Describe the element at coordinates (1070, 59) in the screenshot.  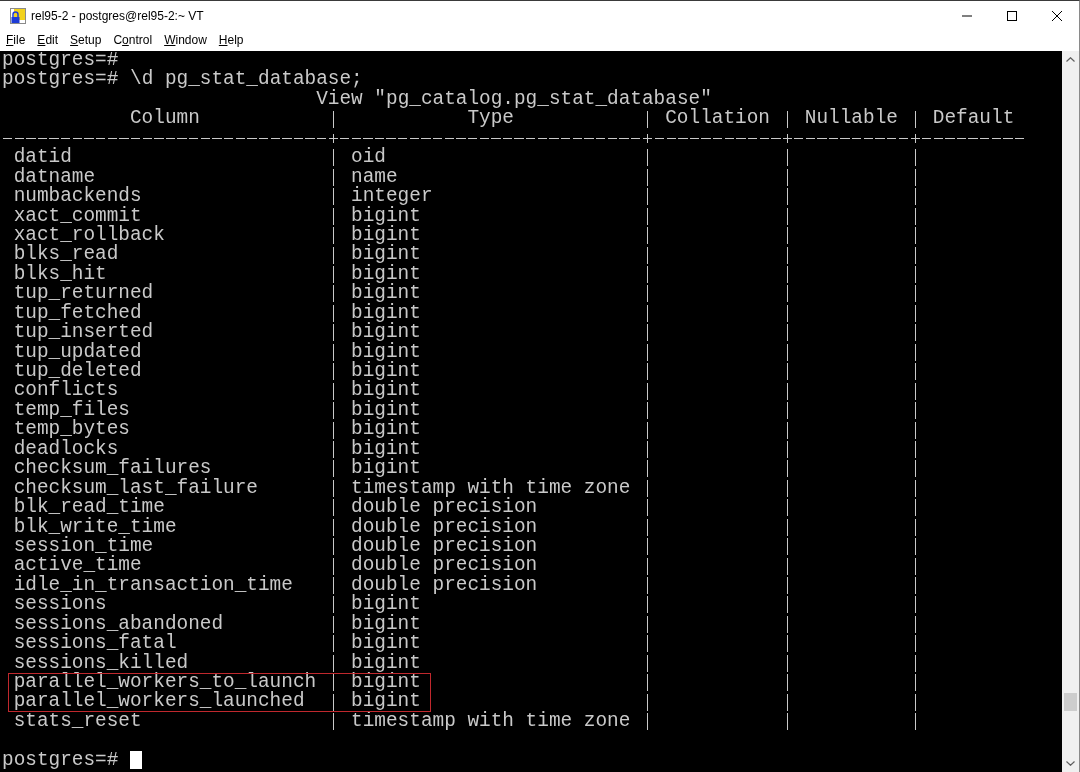
I see `chevron-up-icon` at that location.